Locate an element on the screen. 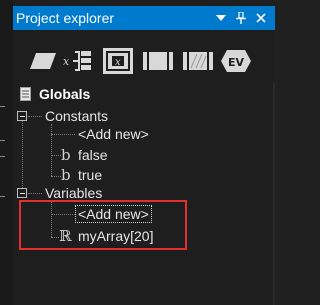  call-icon: x is located at coordinates (118, 61).